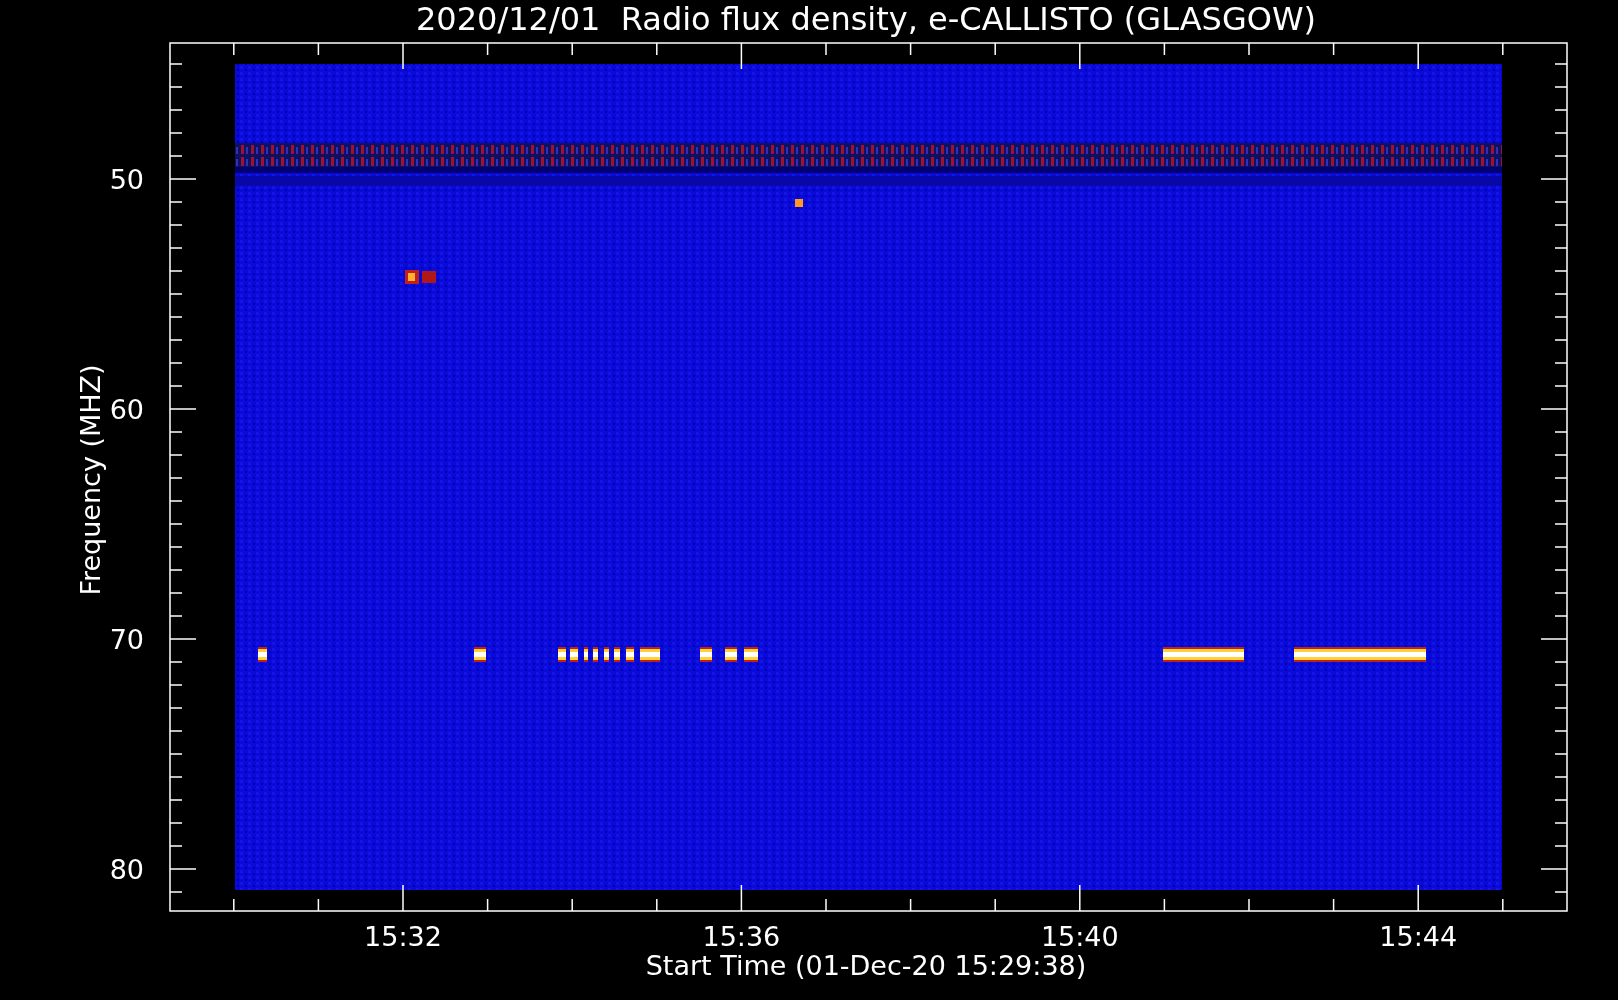 Image resolution: width=1618 pixels, height=1000 pixels. Describe the element at coordinates (403, 936) in the screenshot. I see `x-tick-label: 15:32` at that location.